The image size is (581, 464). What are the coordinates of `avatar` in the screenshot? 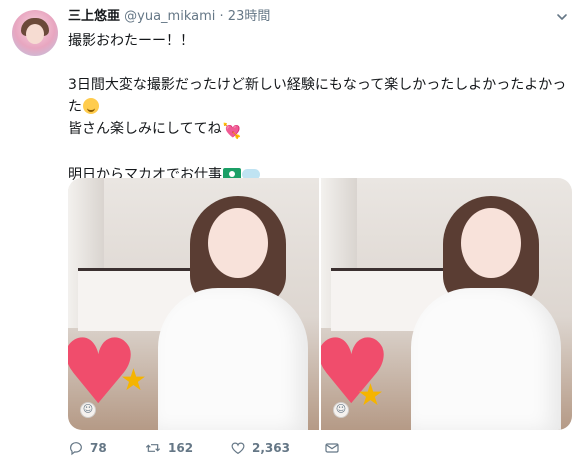 It's located at (35, 33).